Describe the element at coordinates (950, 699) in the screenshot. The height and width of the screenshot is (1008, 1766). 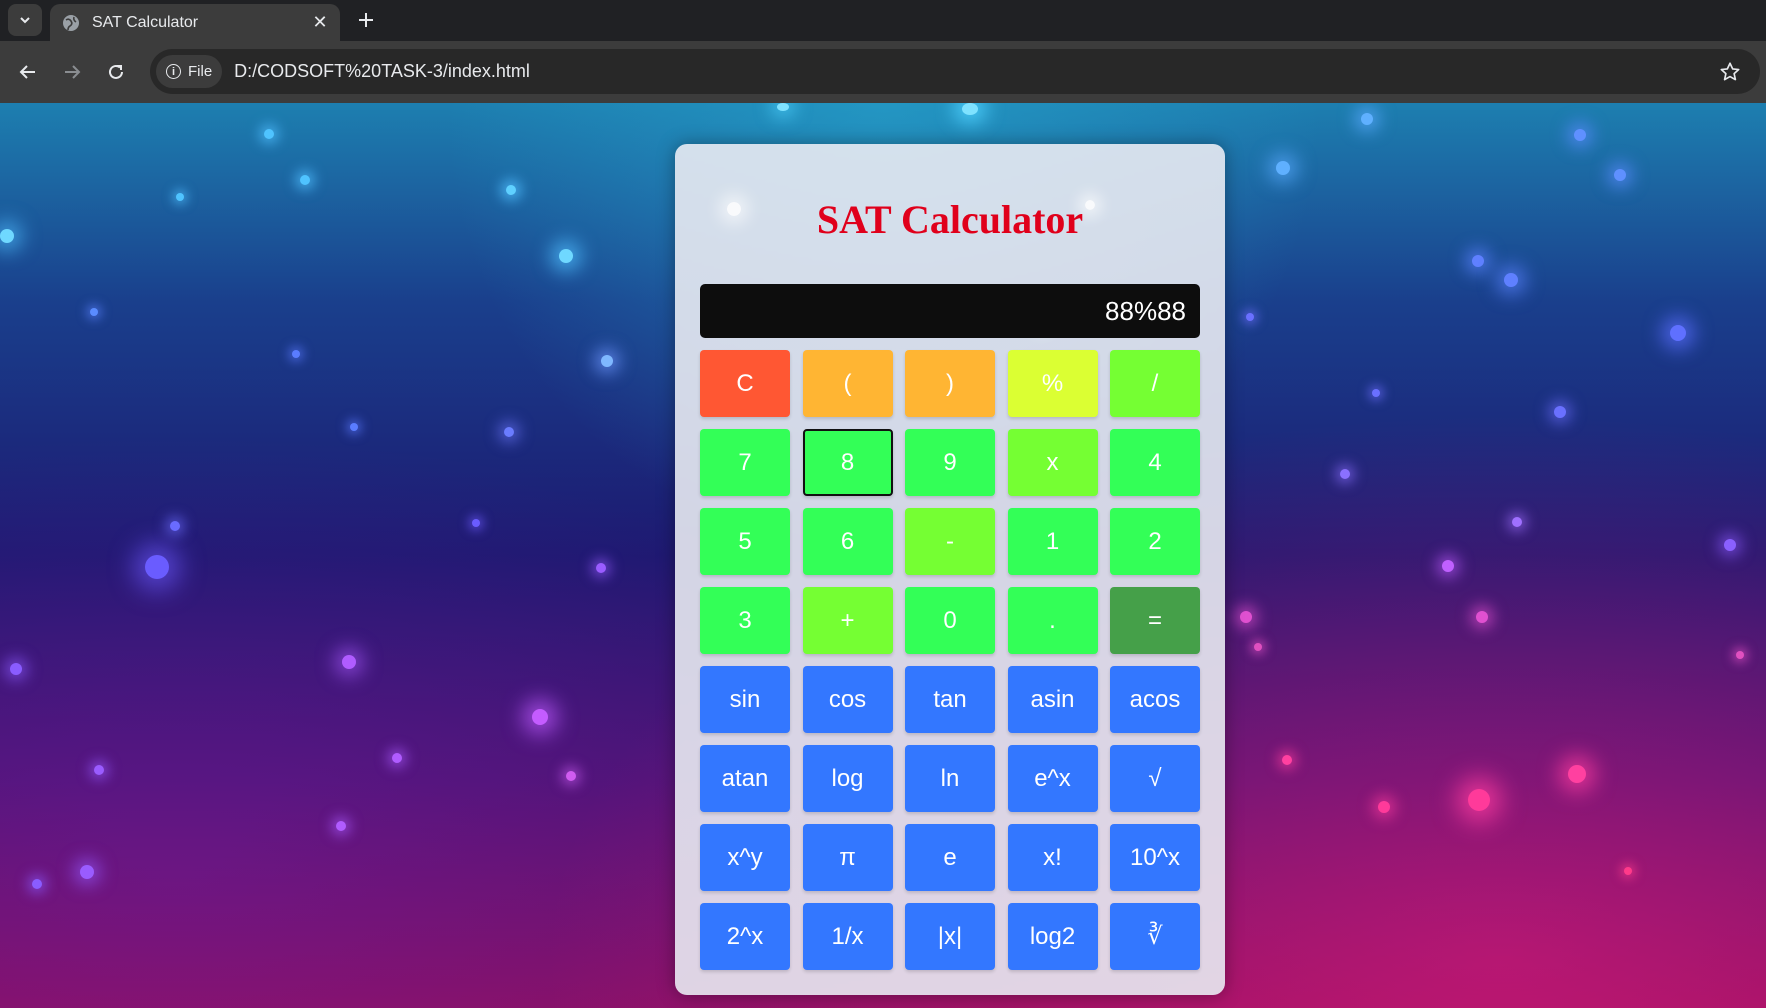
I see `key-tan-button: tan` at that location.